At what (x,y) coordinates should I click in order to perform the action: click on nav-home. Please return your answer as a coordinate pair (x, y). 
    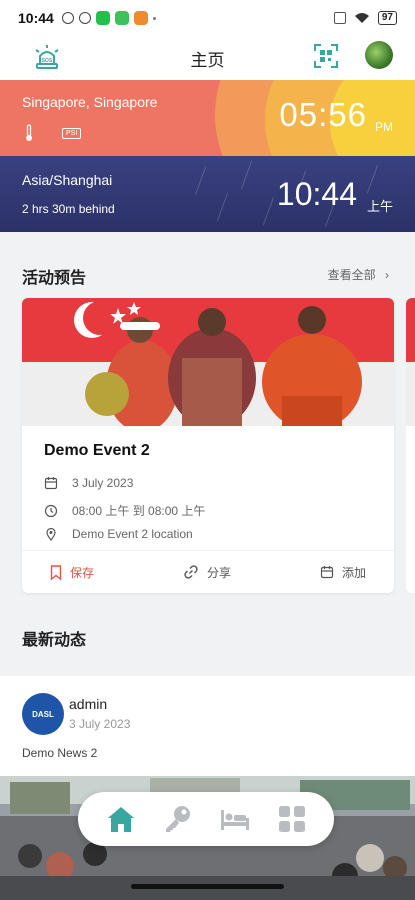
    Looking at the image, I should click on (121, 819).